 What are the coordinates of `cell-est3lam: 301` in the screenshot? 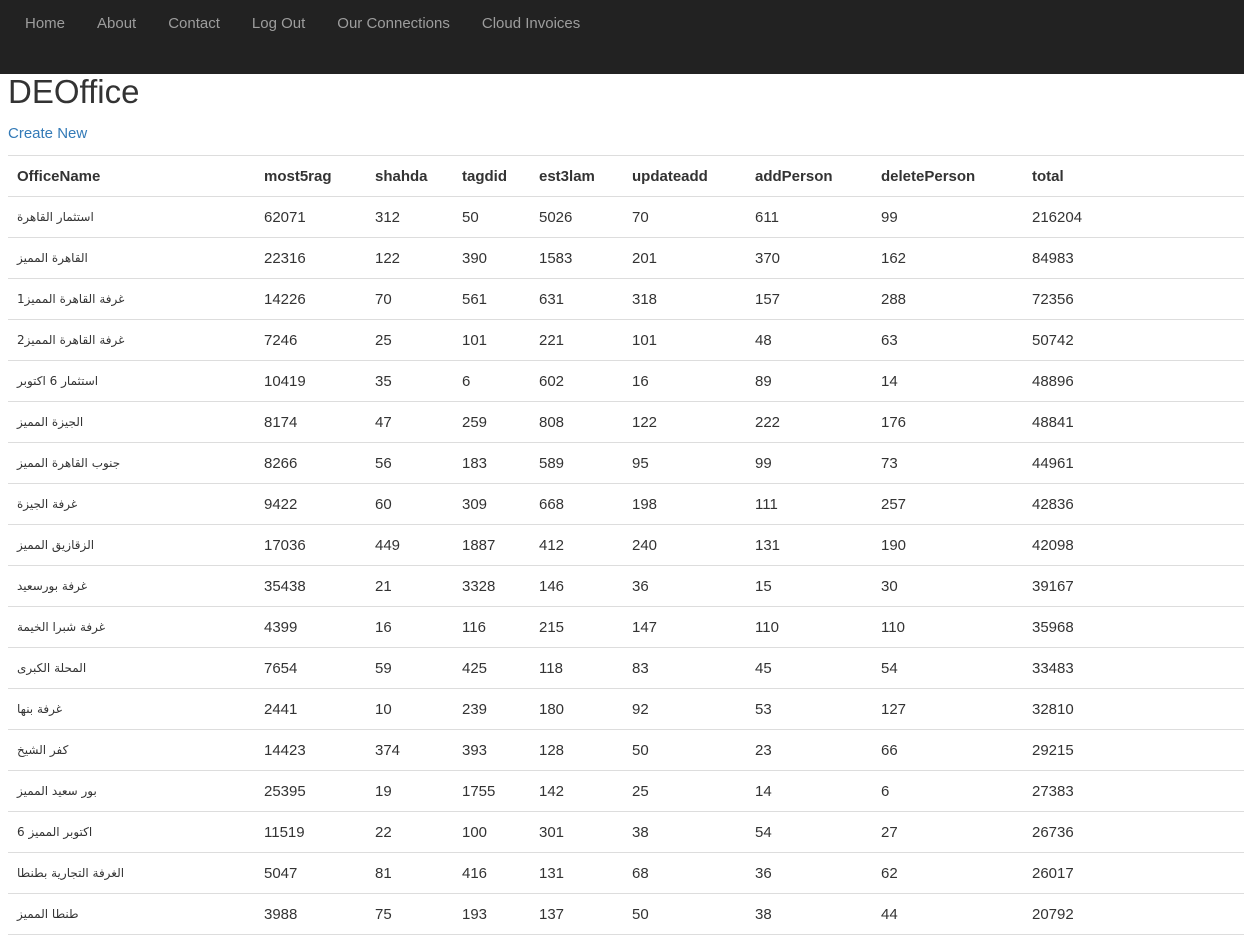 It's located at (576, 832).